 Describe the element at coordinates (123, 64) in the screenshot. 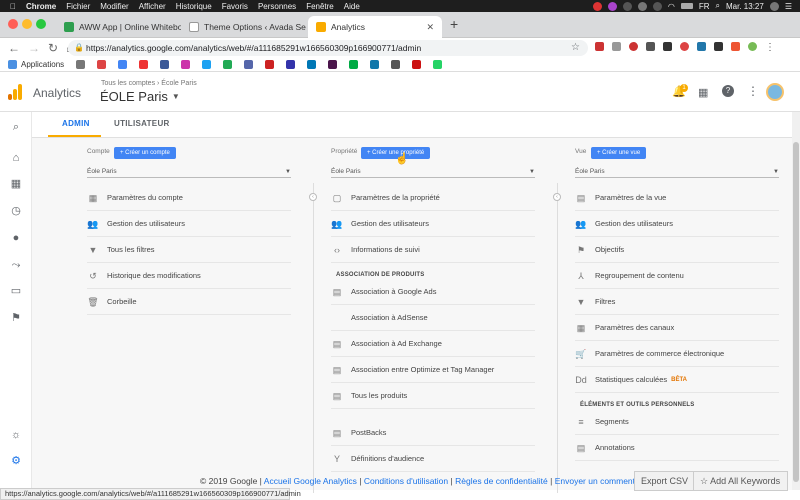

I see `google-icon` at that location.